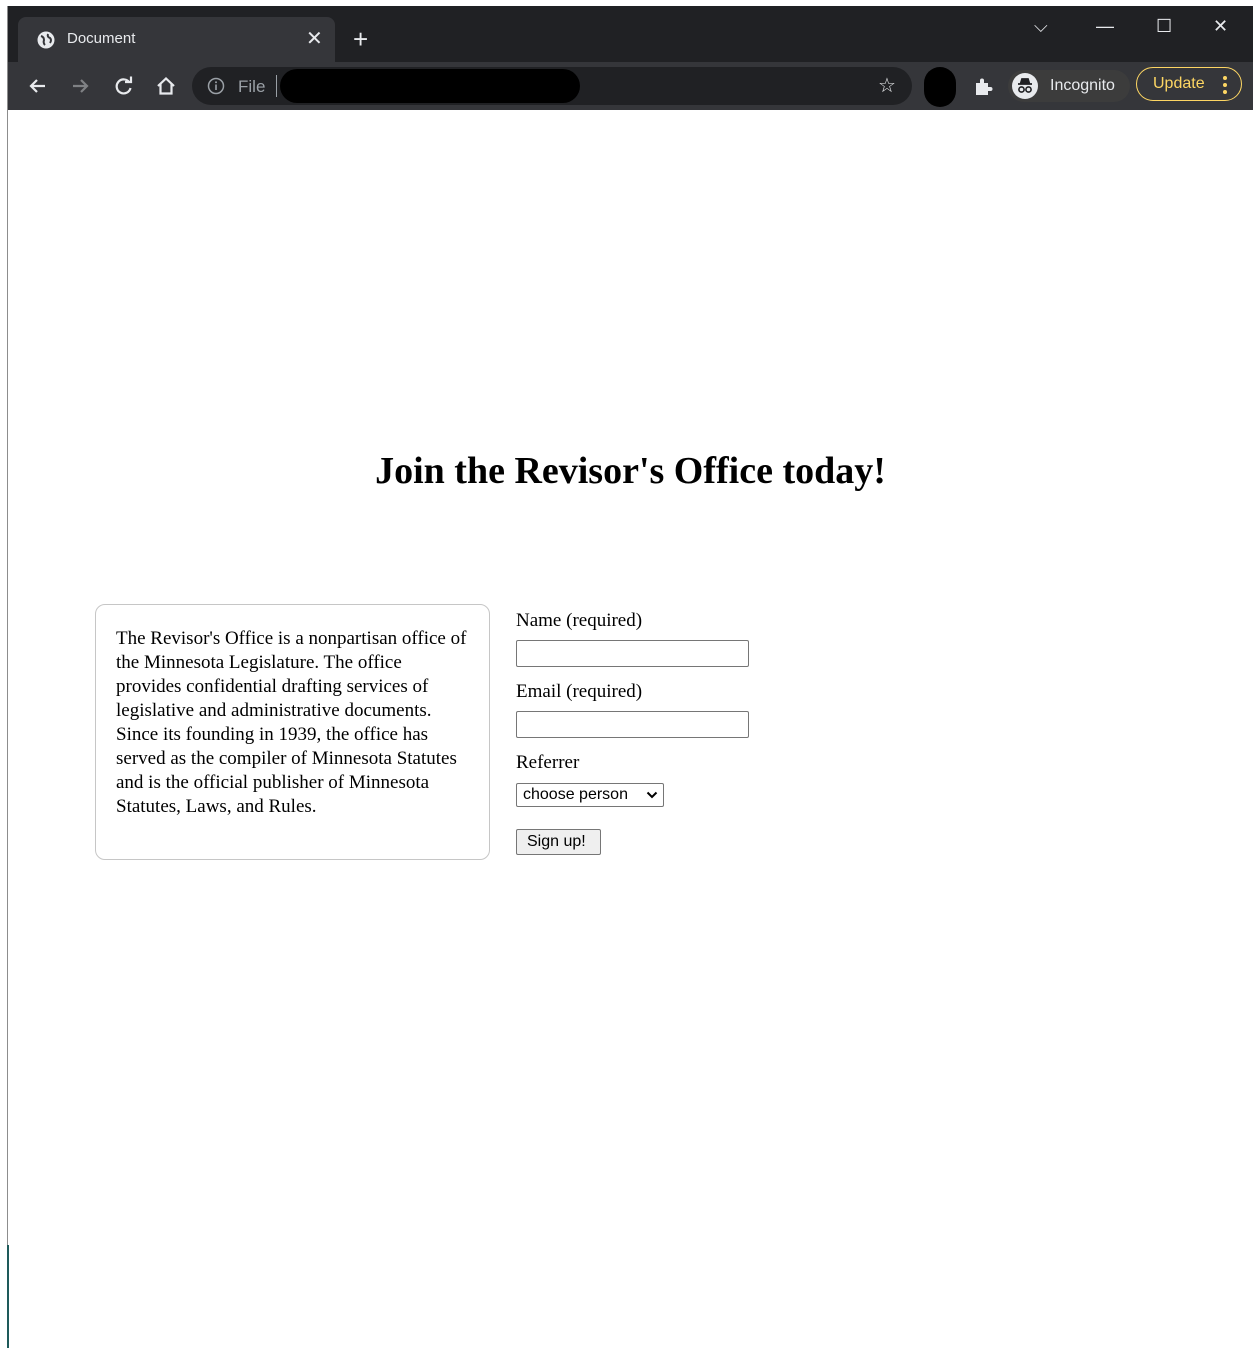 Image resolution: width=1253 pixels, height=1348 pixels. Describe the element at coordinates (4, 677) in the screenshot. I see `window-left-edge` at that location.